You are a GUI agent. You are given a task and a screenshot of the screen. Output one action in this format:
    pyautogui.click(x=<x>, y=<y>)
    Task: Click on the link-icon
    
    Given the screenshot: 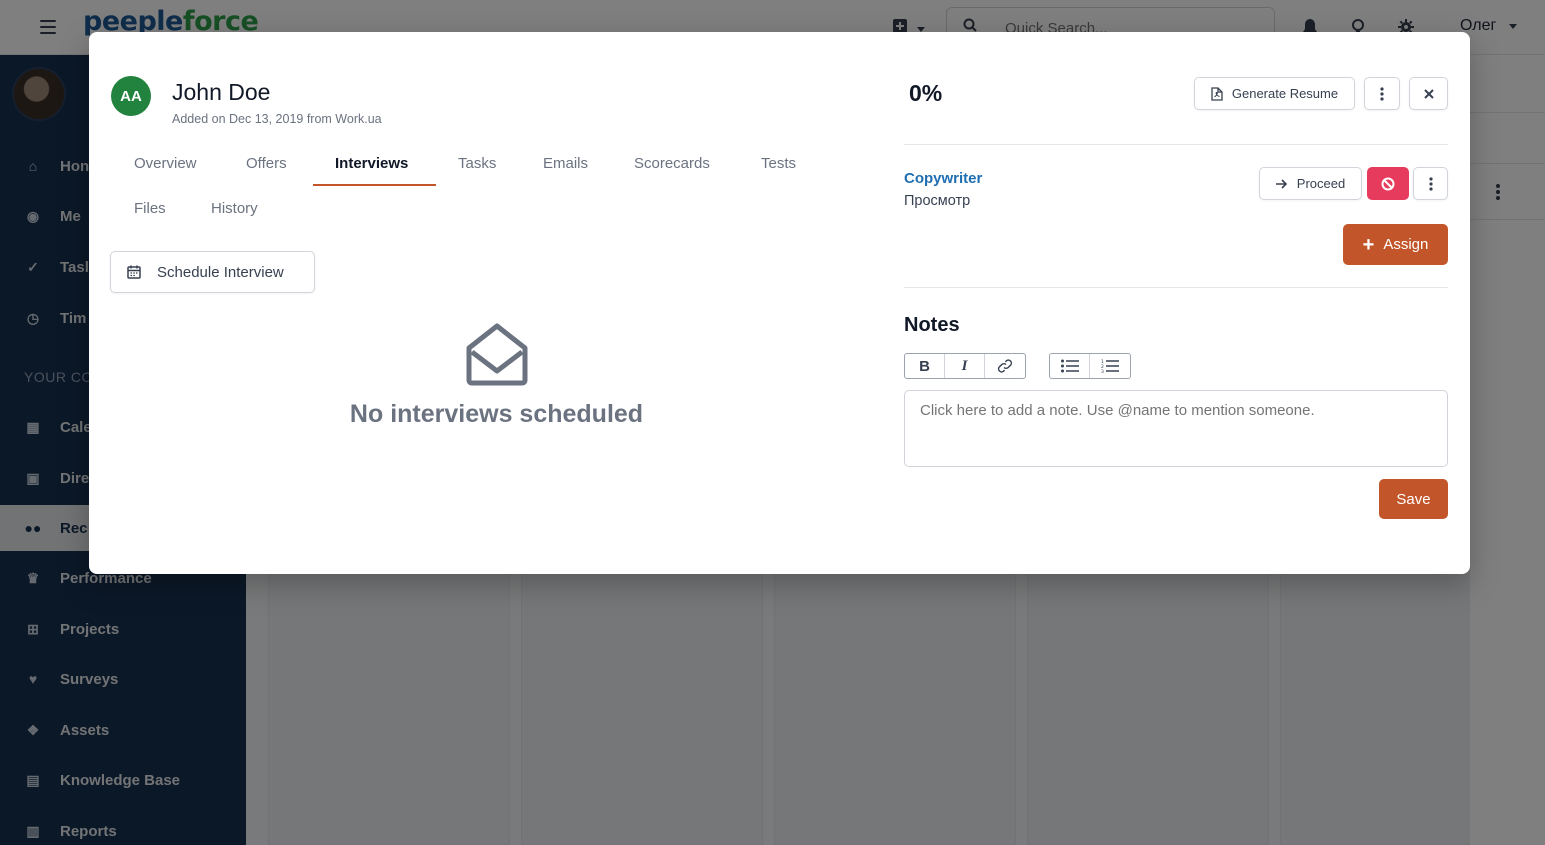 What is the action you would take?
    pyautogui.click(x=1005, y=366)
    